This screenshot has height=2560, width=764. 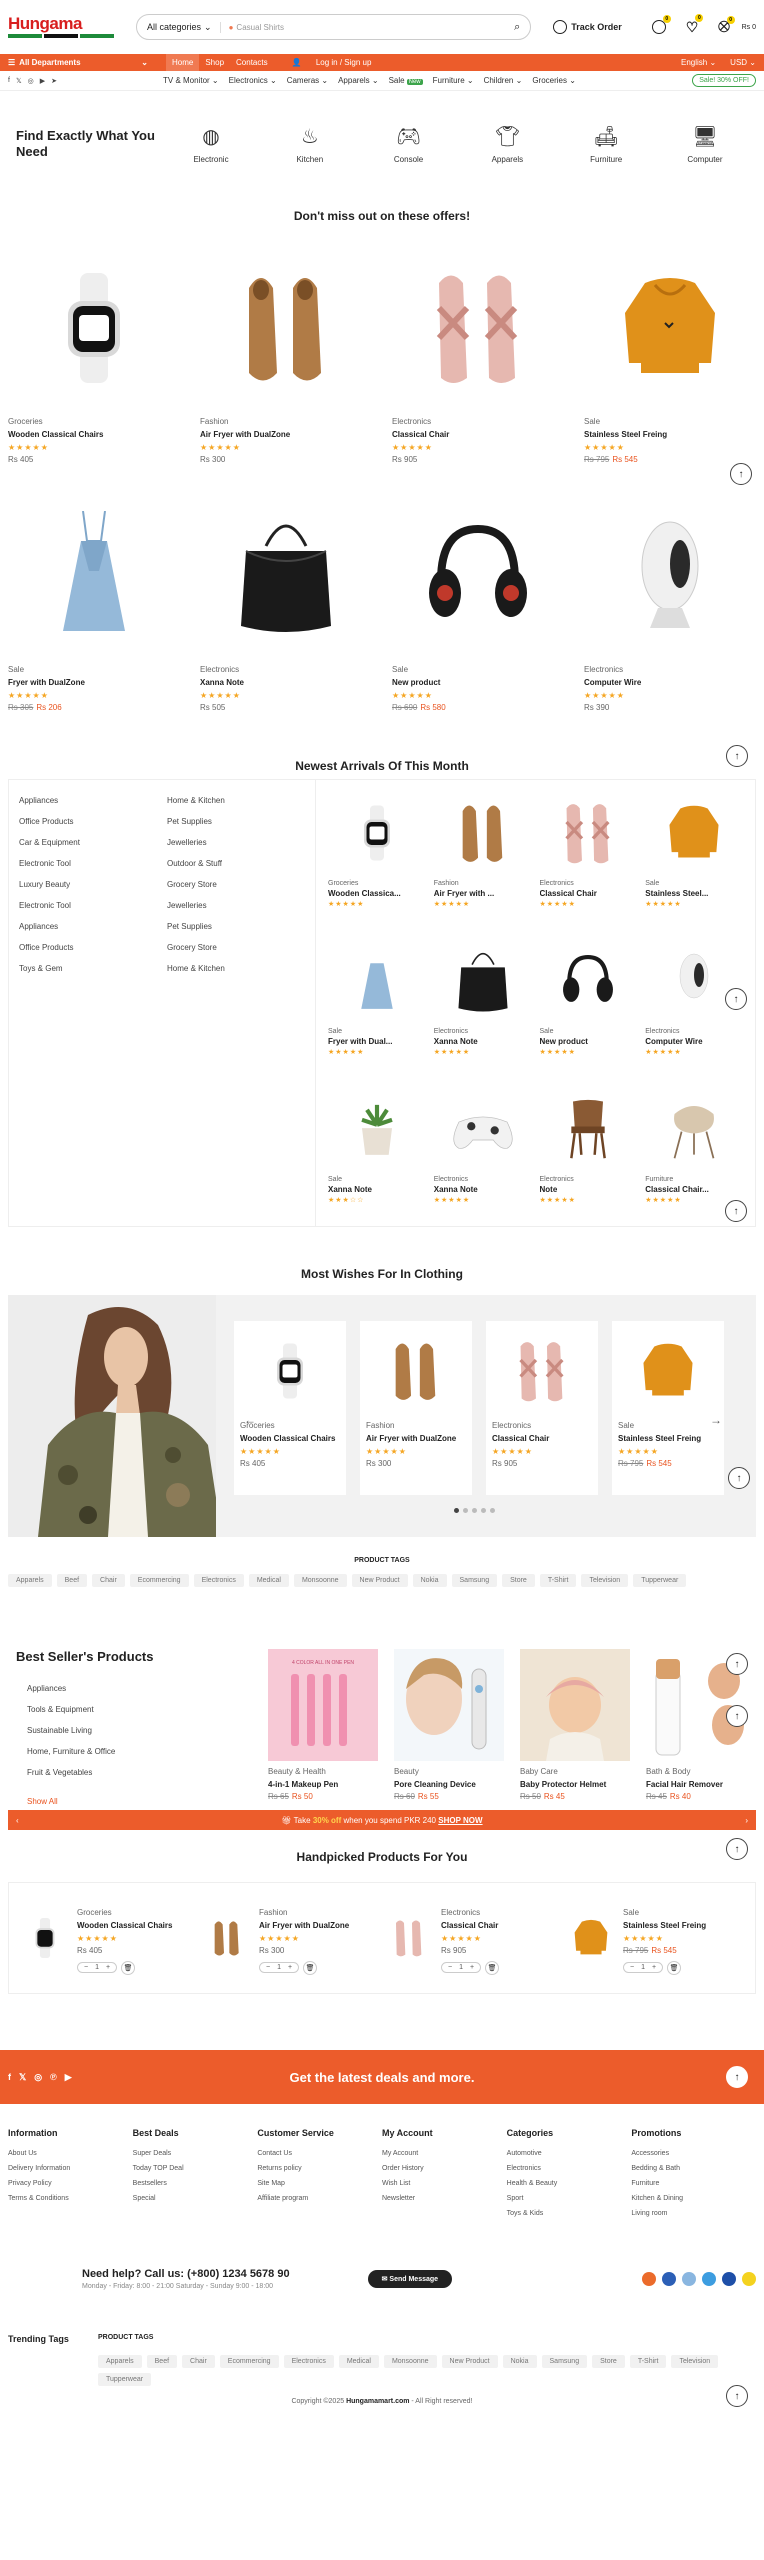 What do you see at coordinates (474, 1580) in the screenshot?
I see `tag: Samsung` at bounding box center [474, 1580].